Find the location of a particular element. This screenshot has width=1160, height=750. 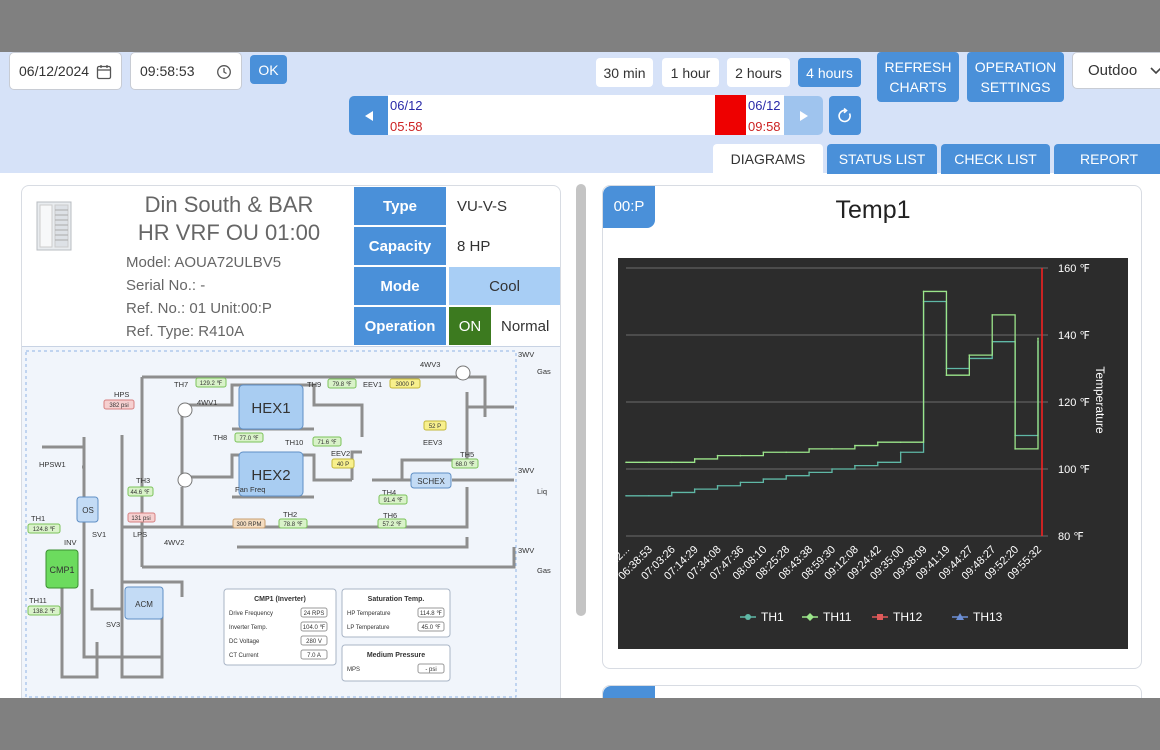

range-30min-button: 30 min is located at coordinates (624, 72).